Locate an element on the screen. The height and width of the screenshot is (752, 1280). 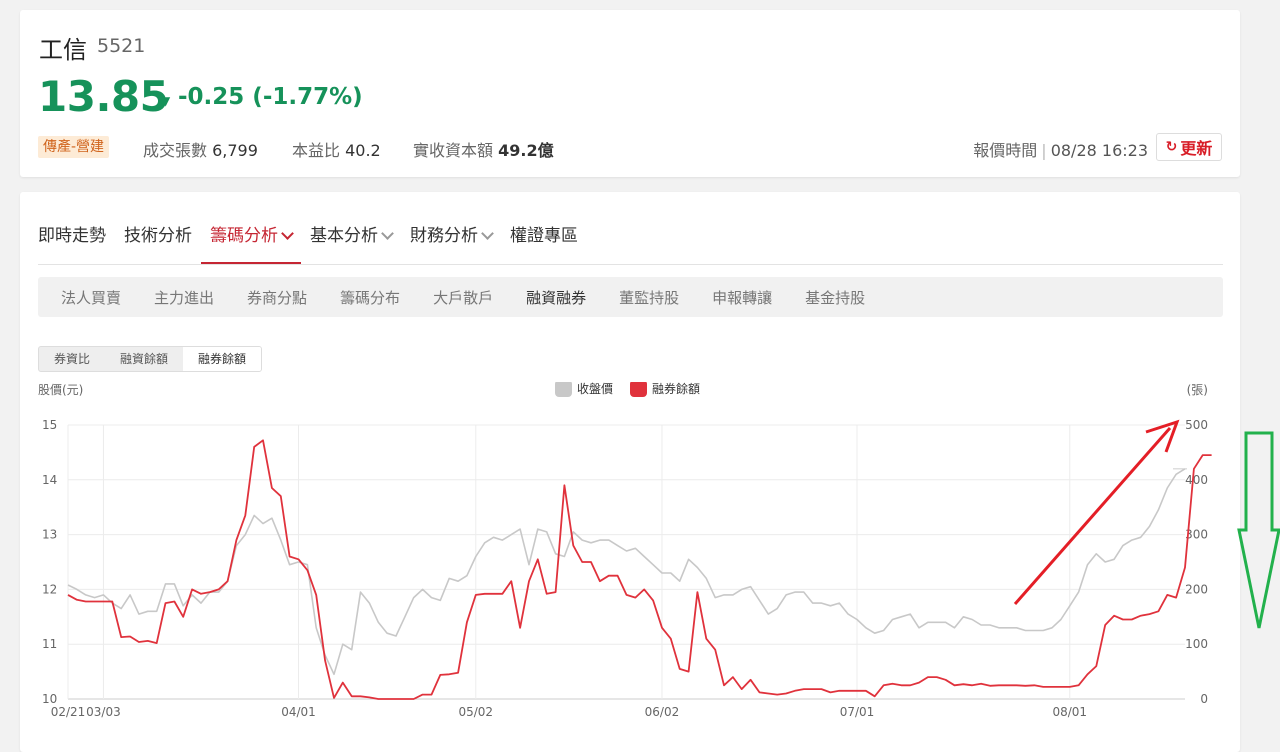
seg-short-margin-ratio: 券資比 is located at coordinates (72, 359).